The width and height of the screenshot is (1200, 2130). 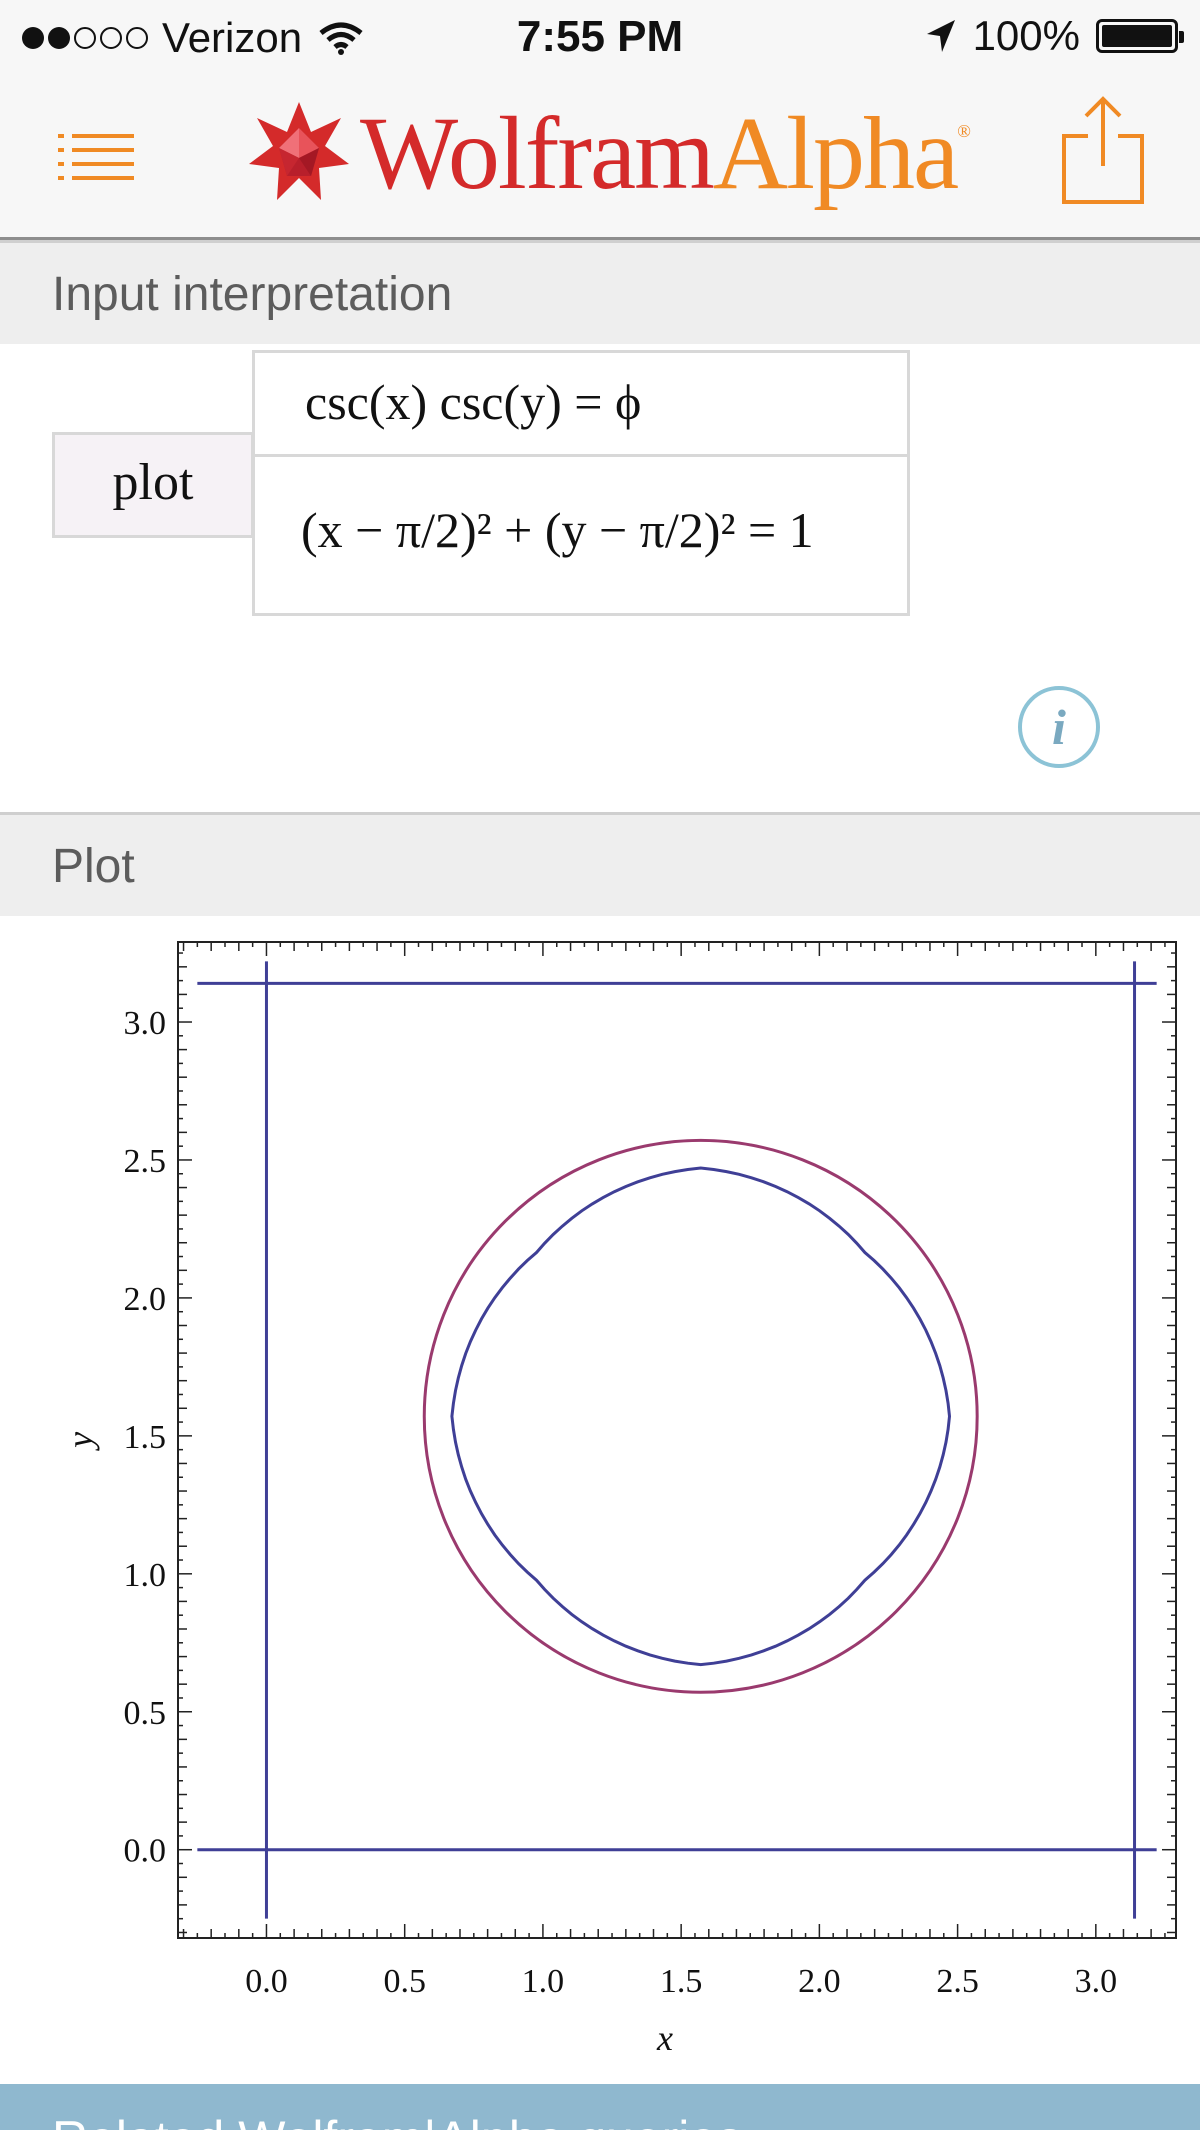 I want to click on logo-part2: Alpha, so click(x=836, y=153).